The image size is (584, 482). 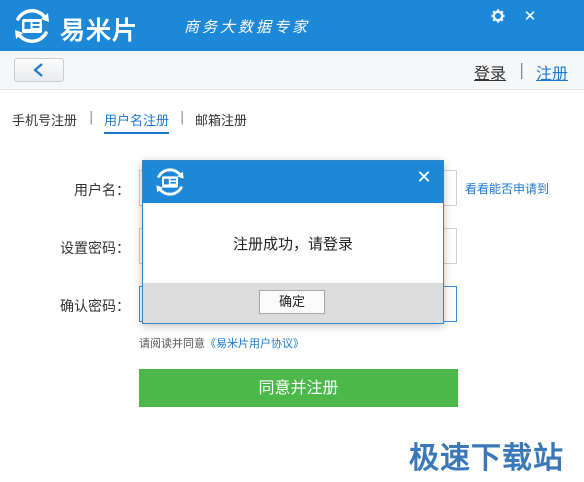 I want to click on dialog-message: 注册成功，请登录, so click(x=292, y=244).